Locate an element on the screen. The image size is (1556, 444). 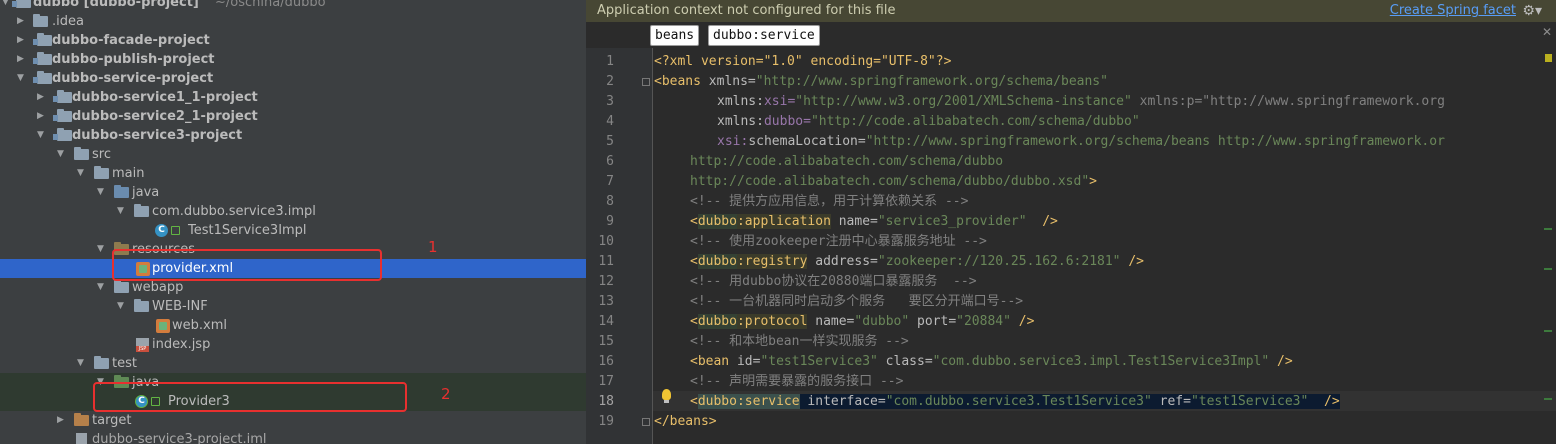
package-icon is located at coordinates (141, 211).